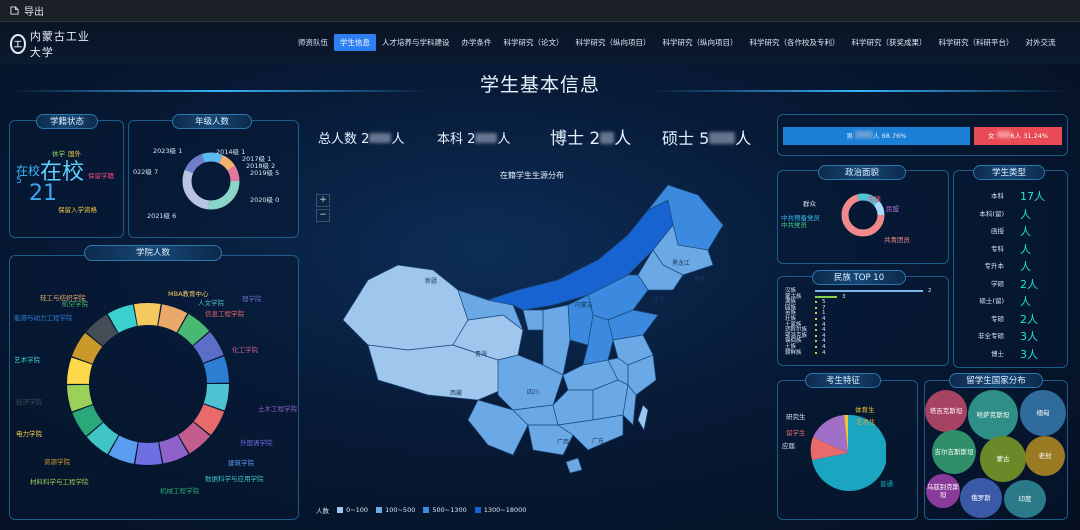 The width and height of the screenshot is (1080, 530). I want to click on summary-total: 总人数 2人, so click(361, 139).